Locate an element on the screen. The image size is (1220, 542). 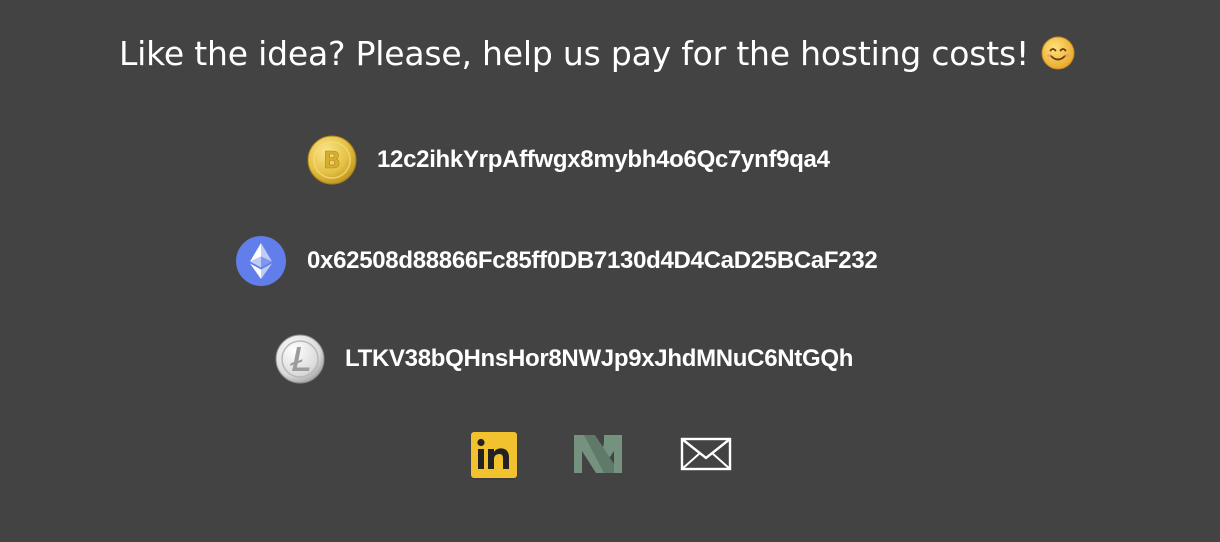
litecoin-address: LTKV38bQHnsHor8NWJp9xJhdMNuC6NtGQh is located at coordinates (599, 359).